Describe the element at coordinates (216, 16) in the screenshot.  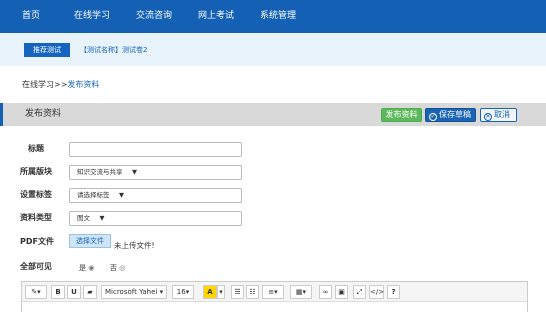
I see `nav-online-exam: 网上考试` at that location.